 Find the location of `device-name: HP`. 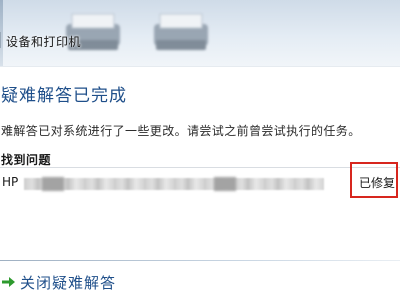

device-name: HP is located at coordinates (10, 182).